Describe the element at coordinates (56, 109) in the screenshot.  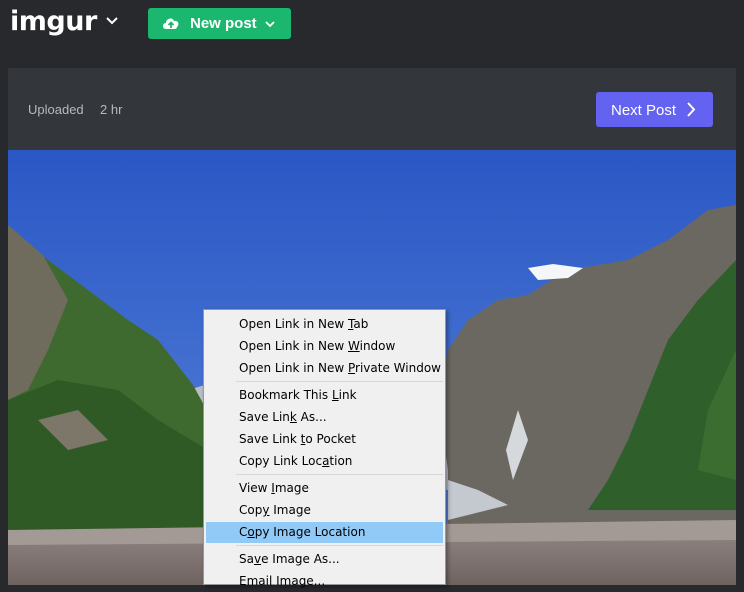
I see `uploaded-label: Uploaded` at that location.